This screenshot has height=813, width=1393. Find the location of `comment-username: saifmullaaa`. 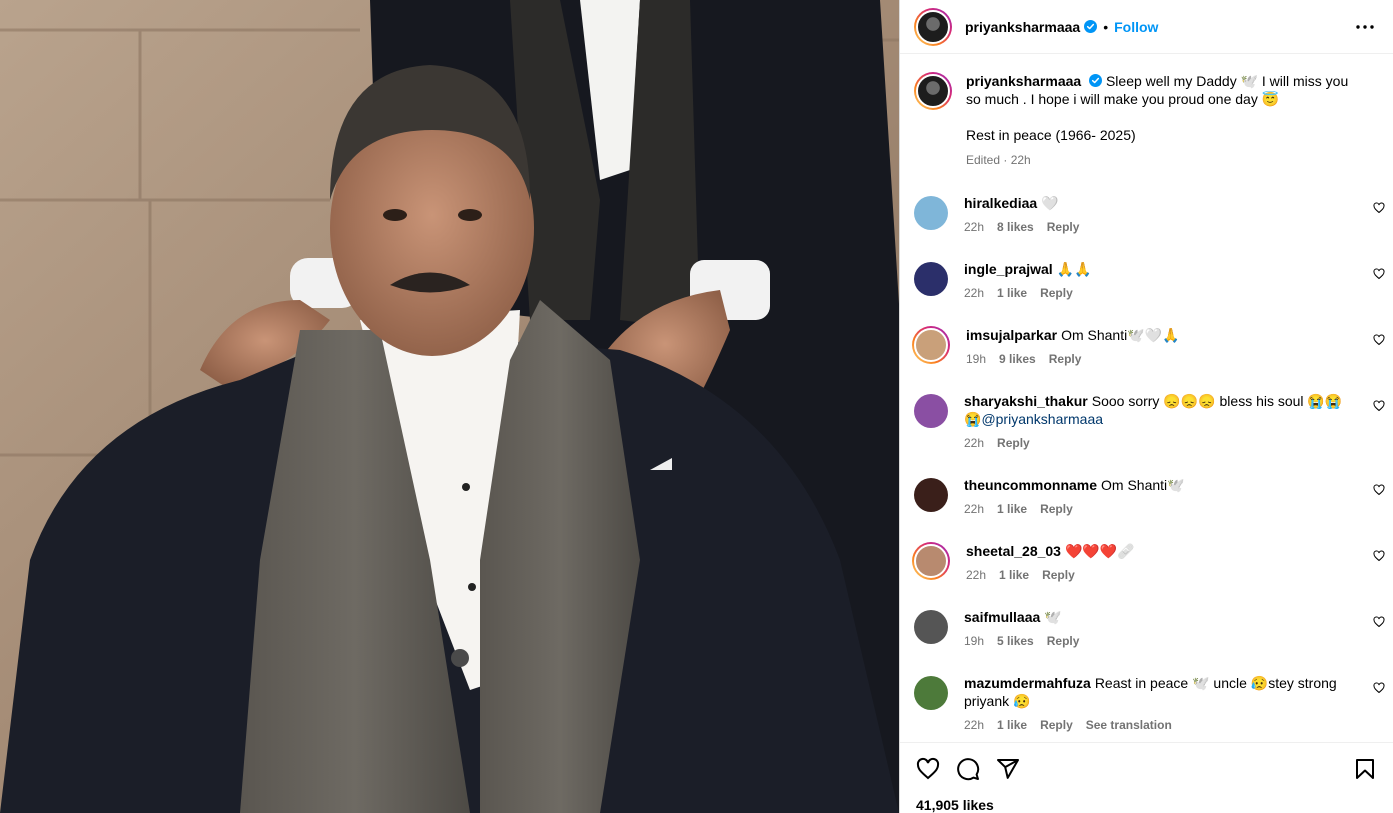

comment-username: saifmullaaa is located at coordinates (1002, 617).